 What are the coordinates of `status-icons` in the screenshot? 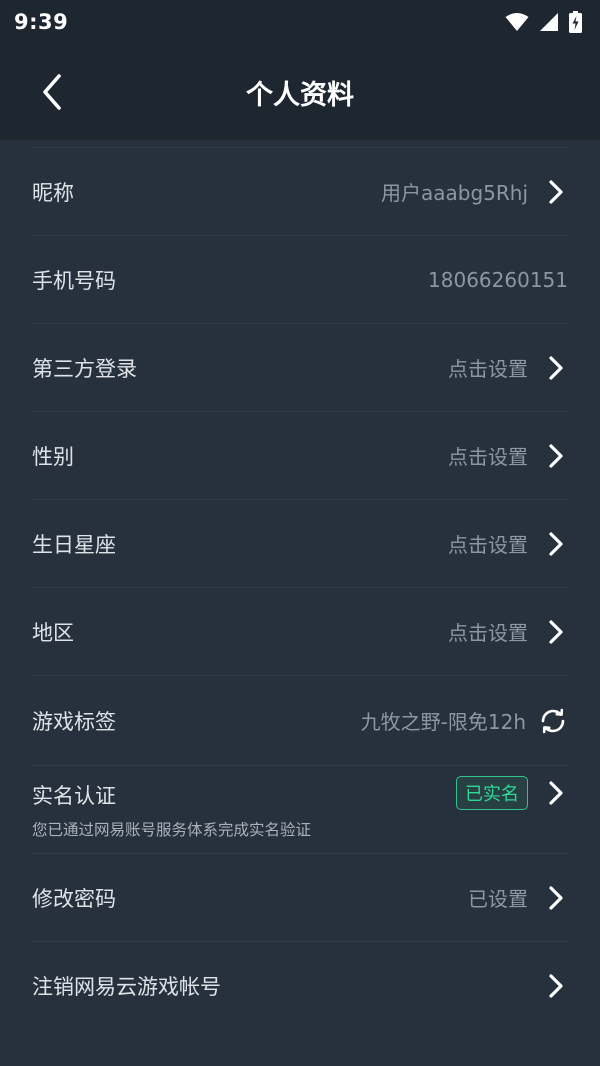 It's located at (543, 22).